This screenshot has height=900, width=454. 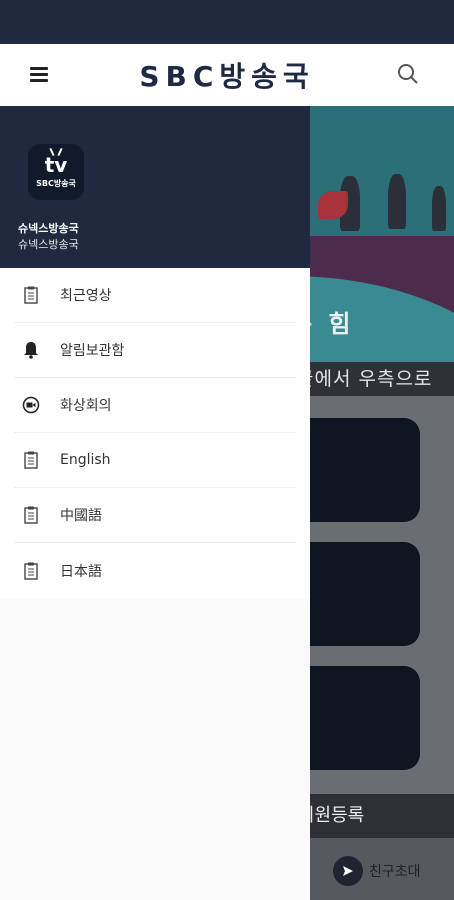 What do you see at coordinates (155, 460) in the screenshot?
I see `menu-item-english: English` at bounding box center [155, 460].